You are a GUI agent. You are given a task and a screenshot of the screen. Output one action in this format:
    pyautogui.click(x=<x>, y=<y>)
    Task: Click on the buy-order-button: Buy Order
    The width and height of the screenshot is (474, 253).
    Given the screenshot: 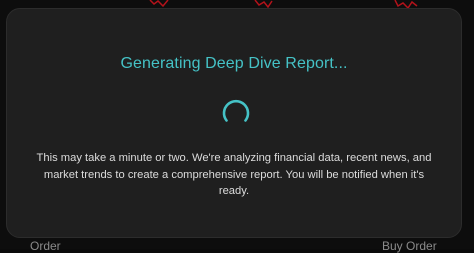 What is the action you would take?
    pyautogui.click(x=409, y=246)
    